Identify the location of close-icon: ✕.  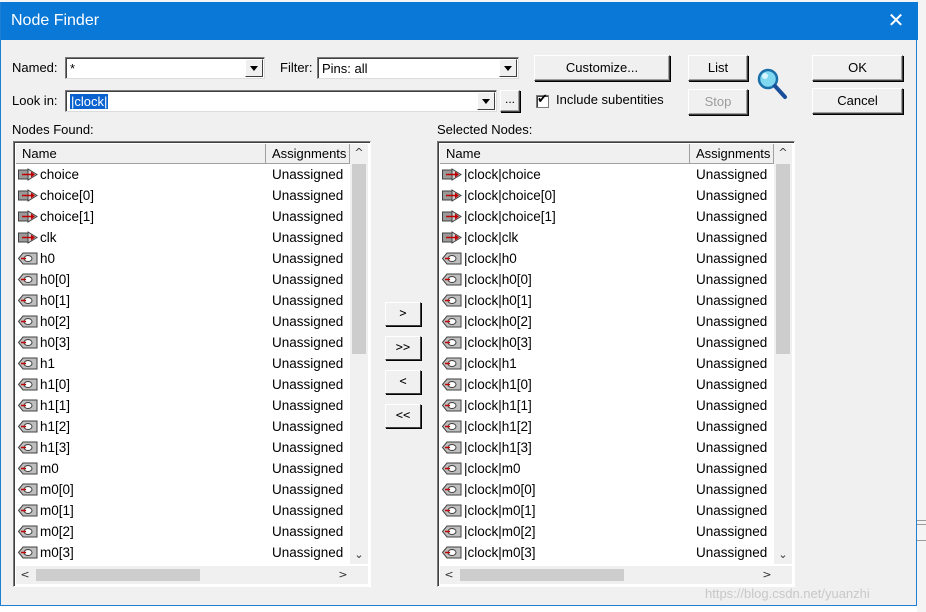
(896, 21).